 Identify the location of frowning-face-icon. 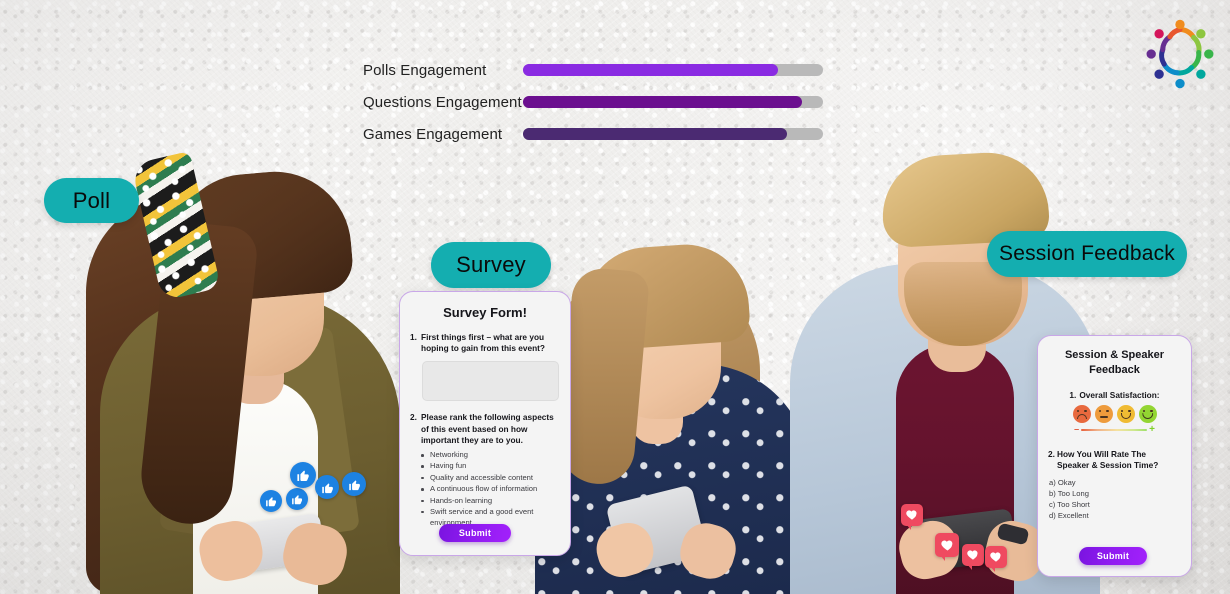
(1081, 413).